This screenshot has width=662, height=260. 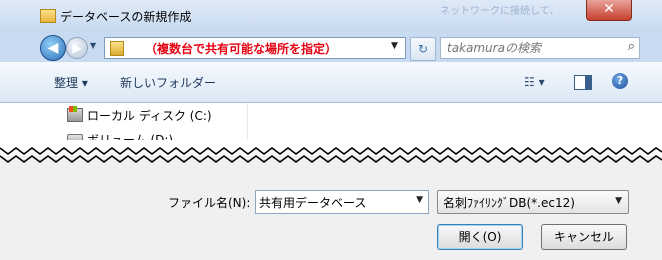 I want to click on cancel-button: キャンセル, so click(x=584, y=237).